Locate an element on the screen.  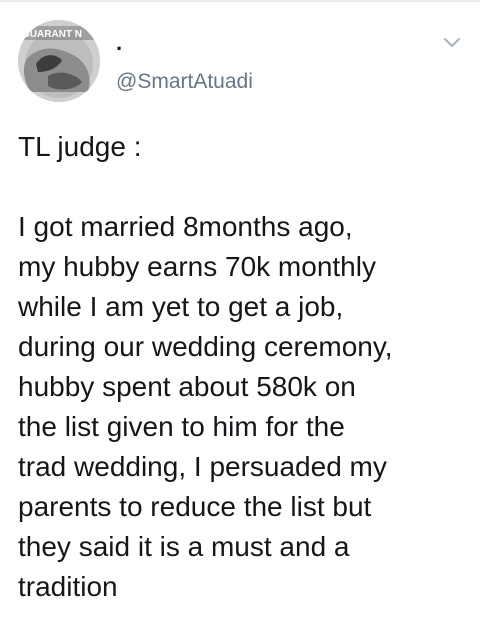
tweet-line: my hubby earns 70k monthly is located at coordinates (197, 266).